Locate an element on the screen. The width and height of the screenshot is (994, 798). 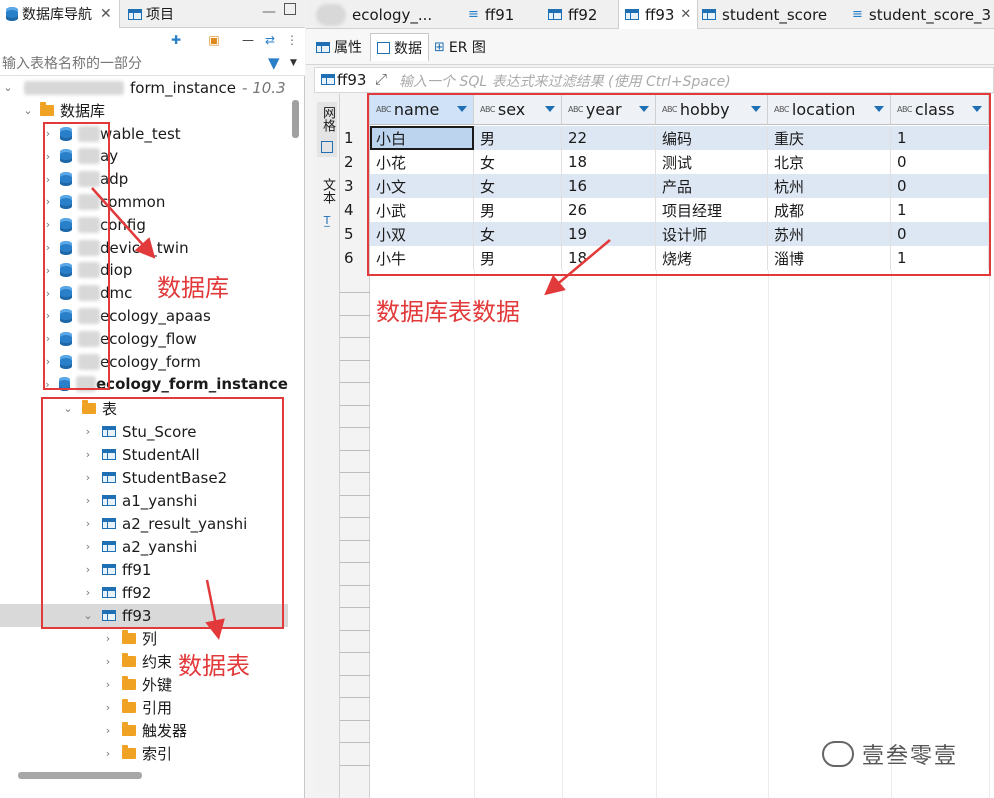
watermark-text: 壹叁零壹 is located at coordinates (910, 756).